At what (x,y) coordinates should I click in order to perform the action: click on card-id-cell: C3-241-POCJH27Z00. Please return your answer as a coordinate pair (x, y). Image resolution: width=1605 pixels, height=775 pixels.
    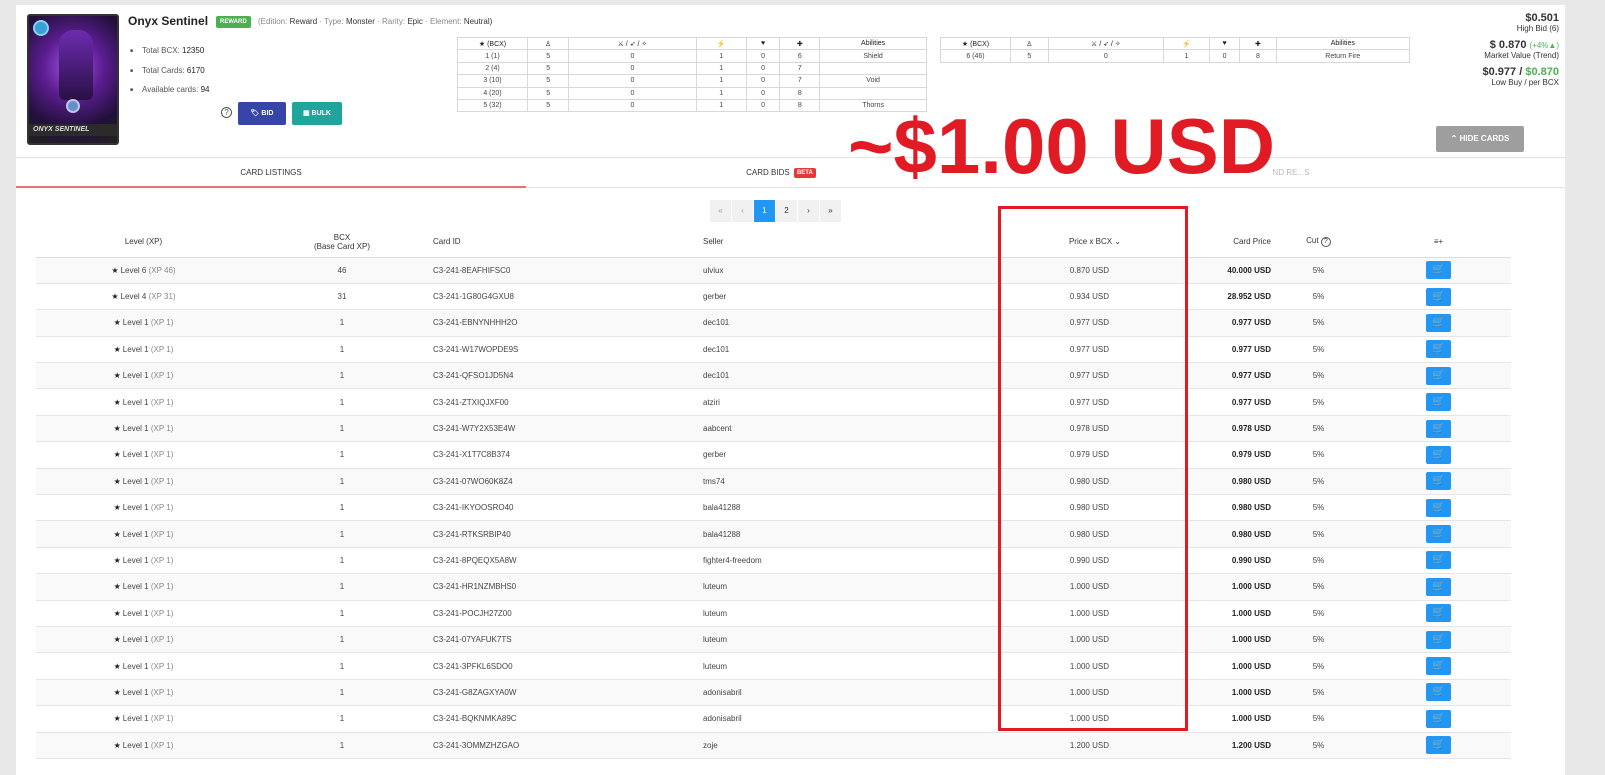
    Looking at the image, I should click on (568, 613).